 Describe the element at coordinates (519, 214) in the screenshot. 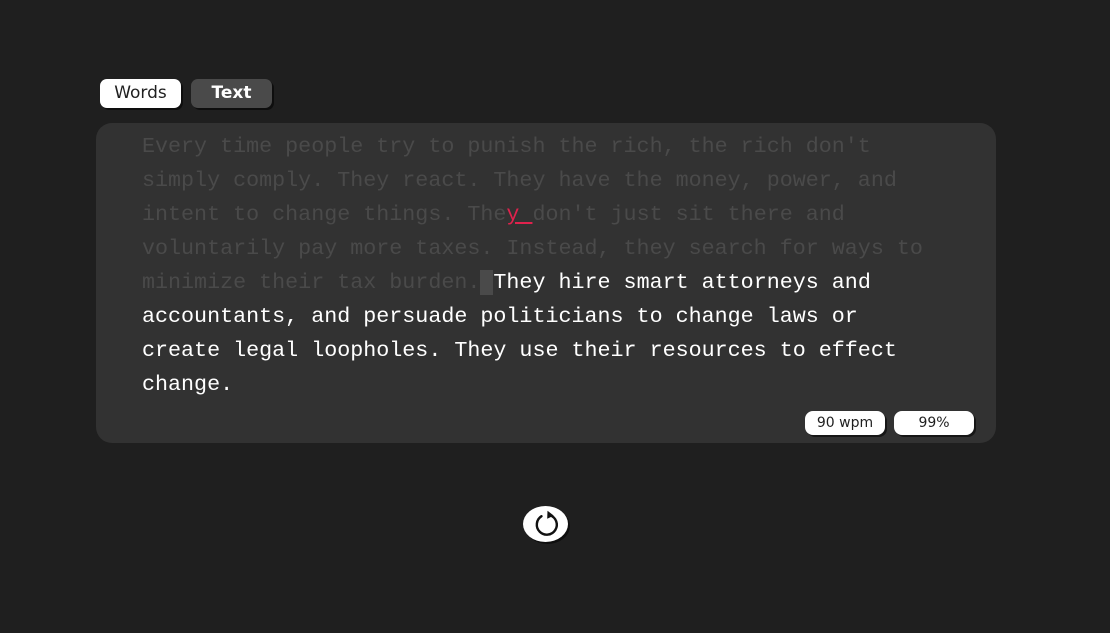

I see `error-chars: y` at that location.